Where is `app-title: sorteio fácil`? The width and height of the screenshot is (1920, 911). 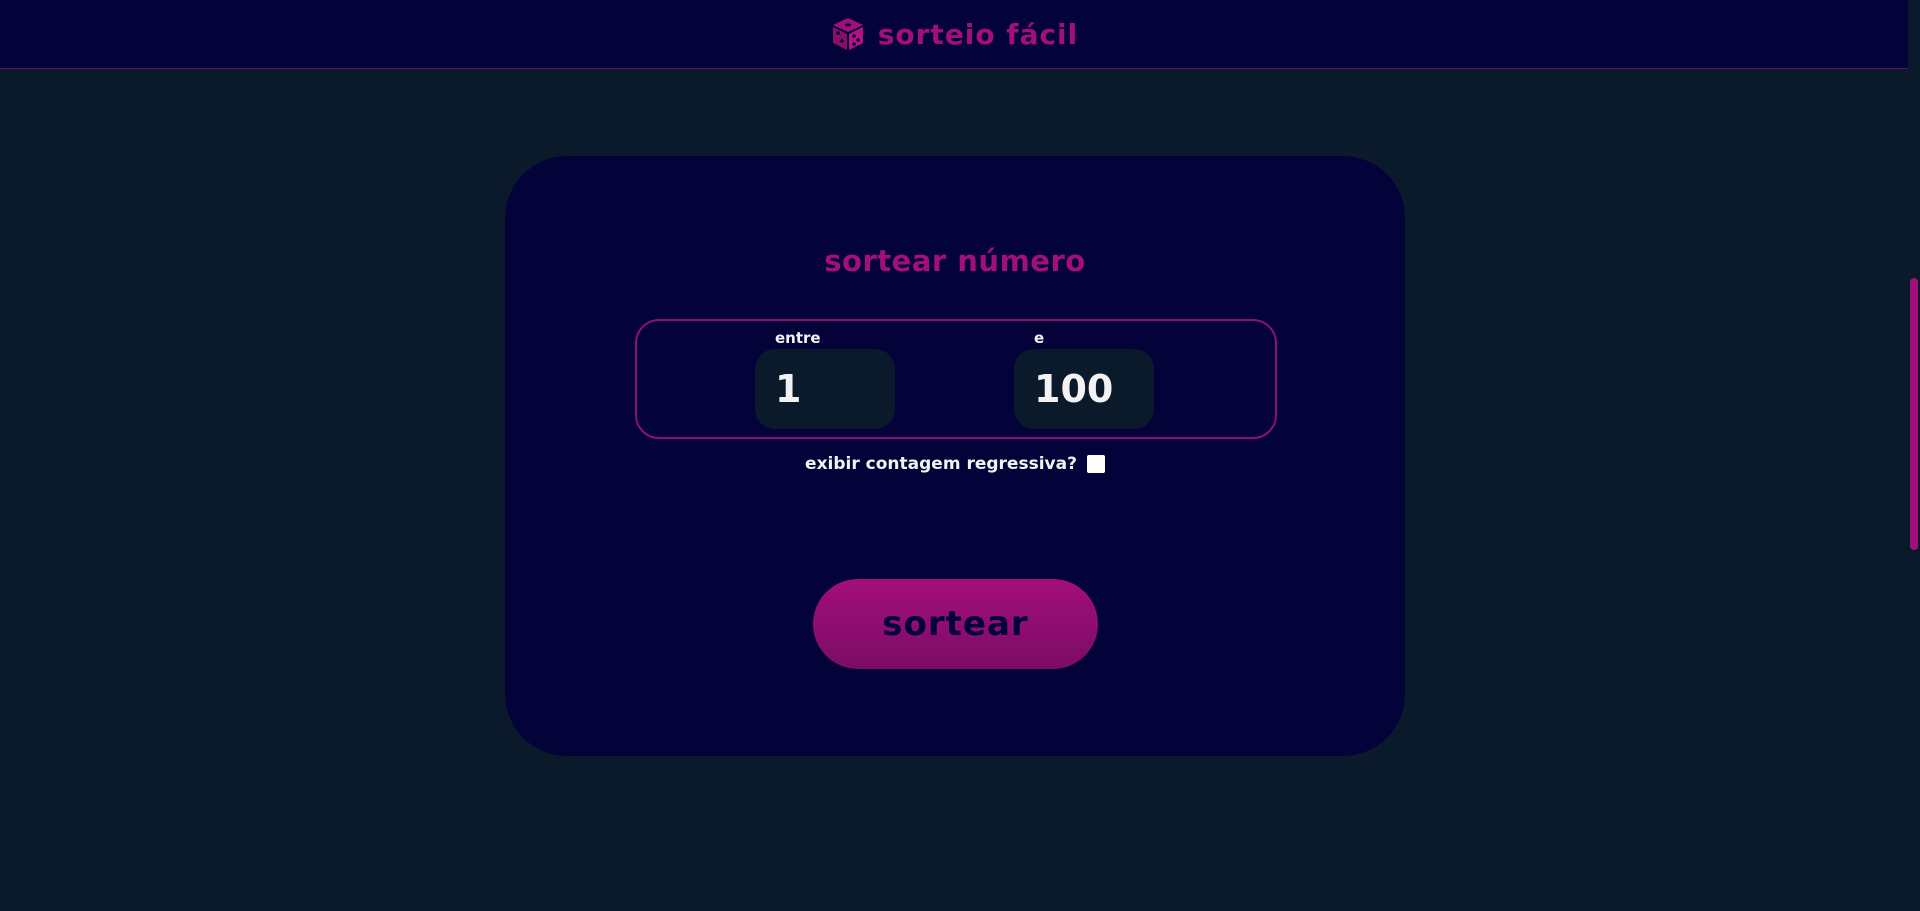 app-title: sorteio fácil is located at coordinates (978, 34).